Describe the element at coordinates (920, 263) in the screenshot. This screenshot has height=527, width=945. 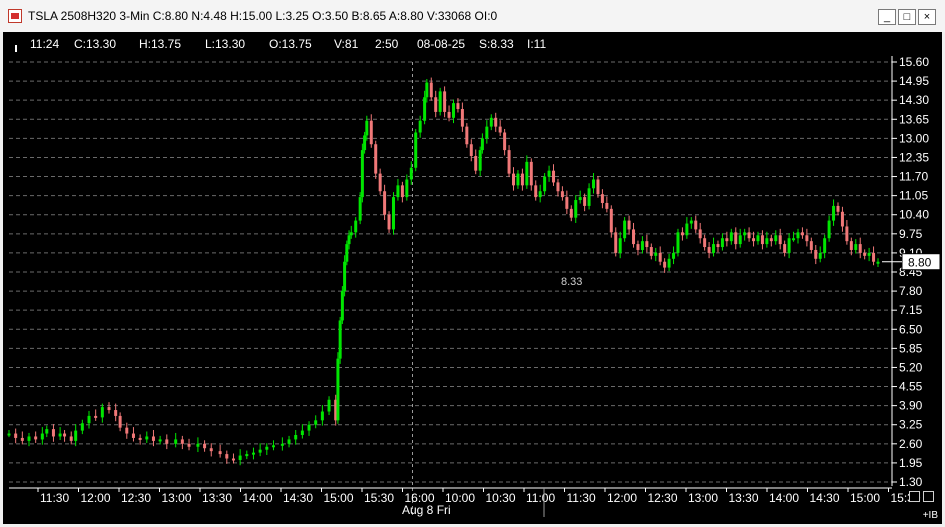
I see `last-price-label: 8.80` at that location.